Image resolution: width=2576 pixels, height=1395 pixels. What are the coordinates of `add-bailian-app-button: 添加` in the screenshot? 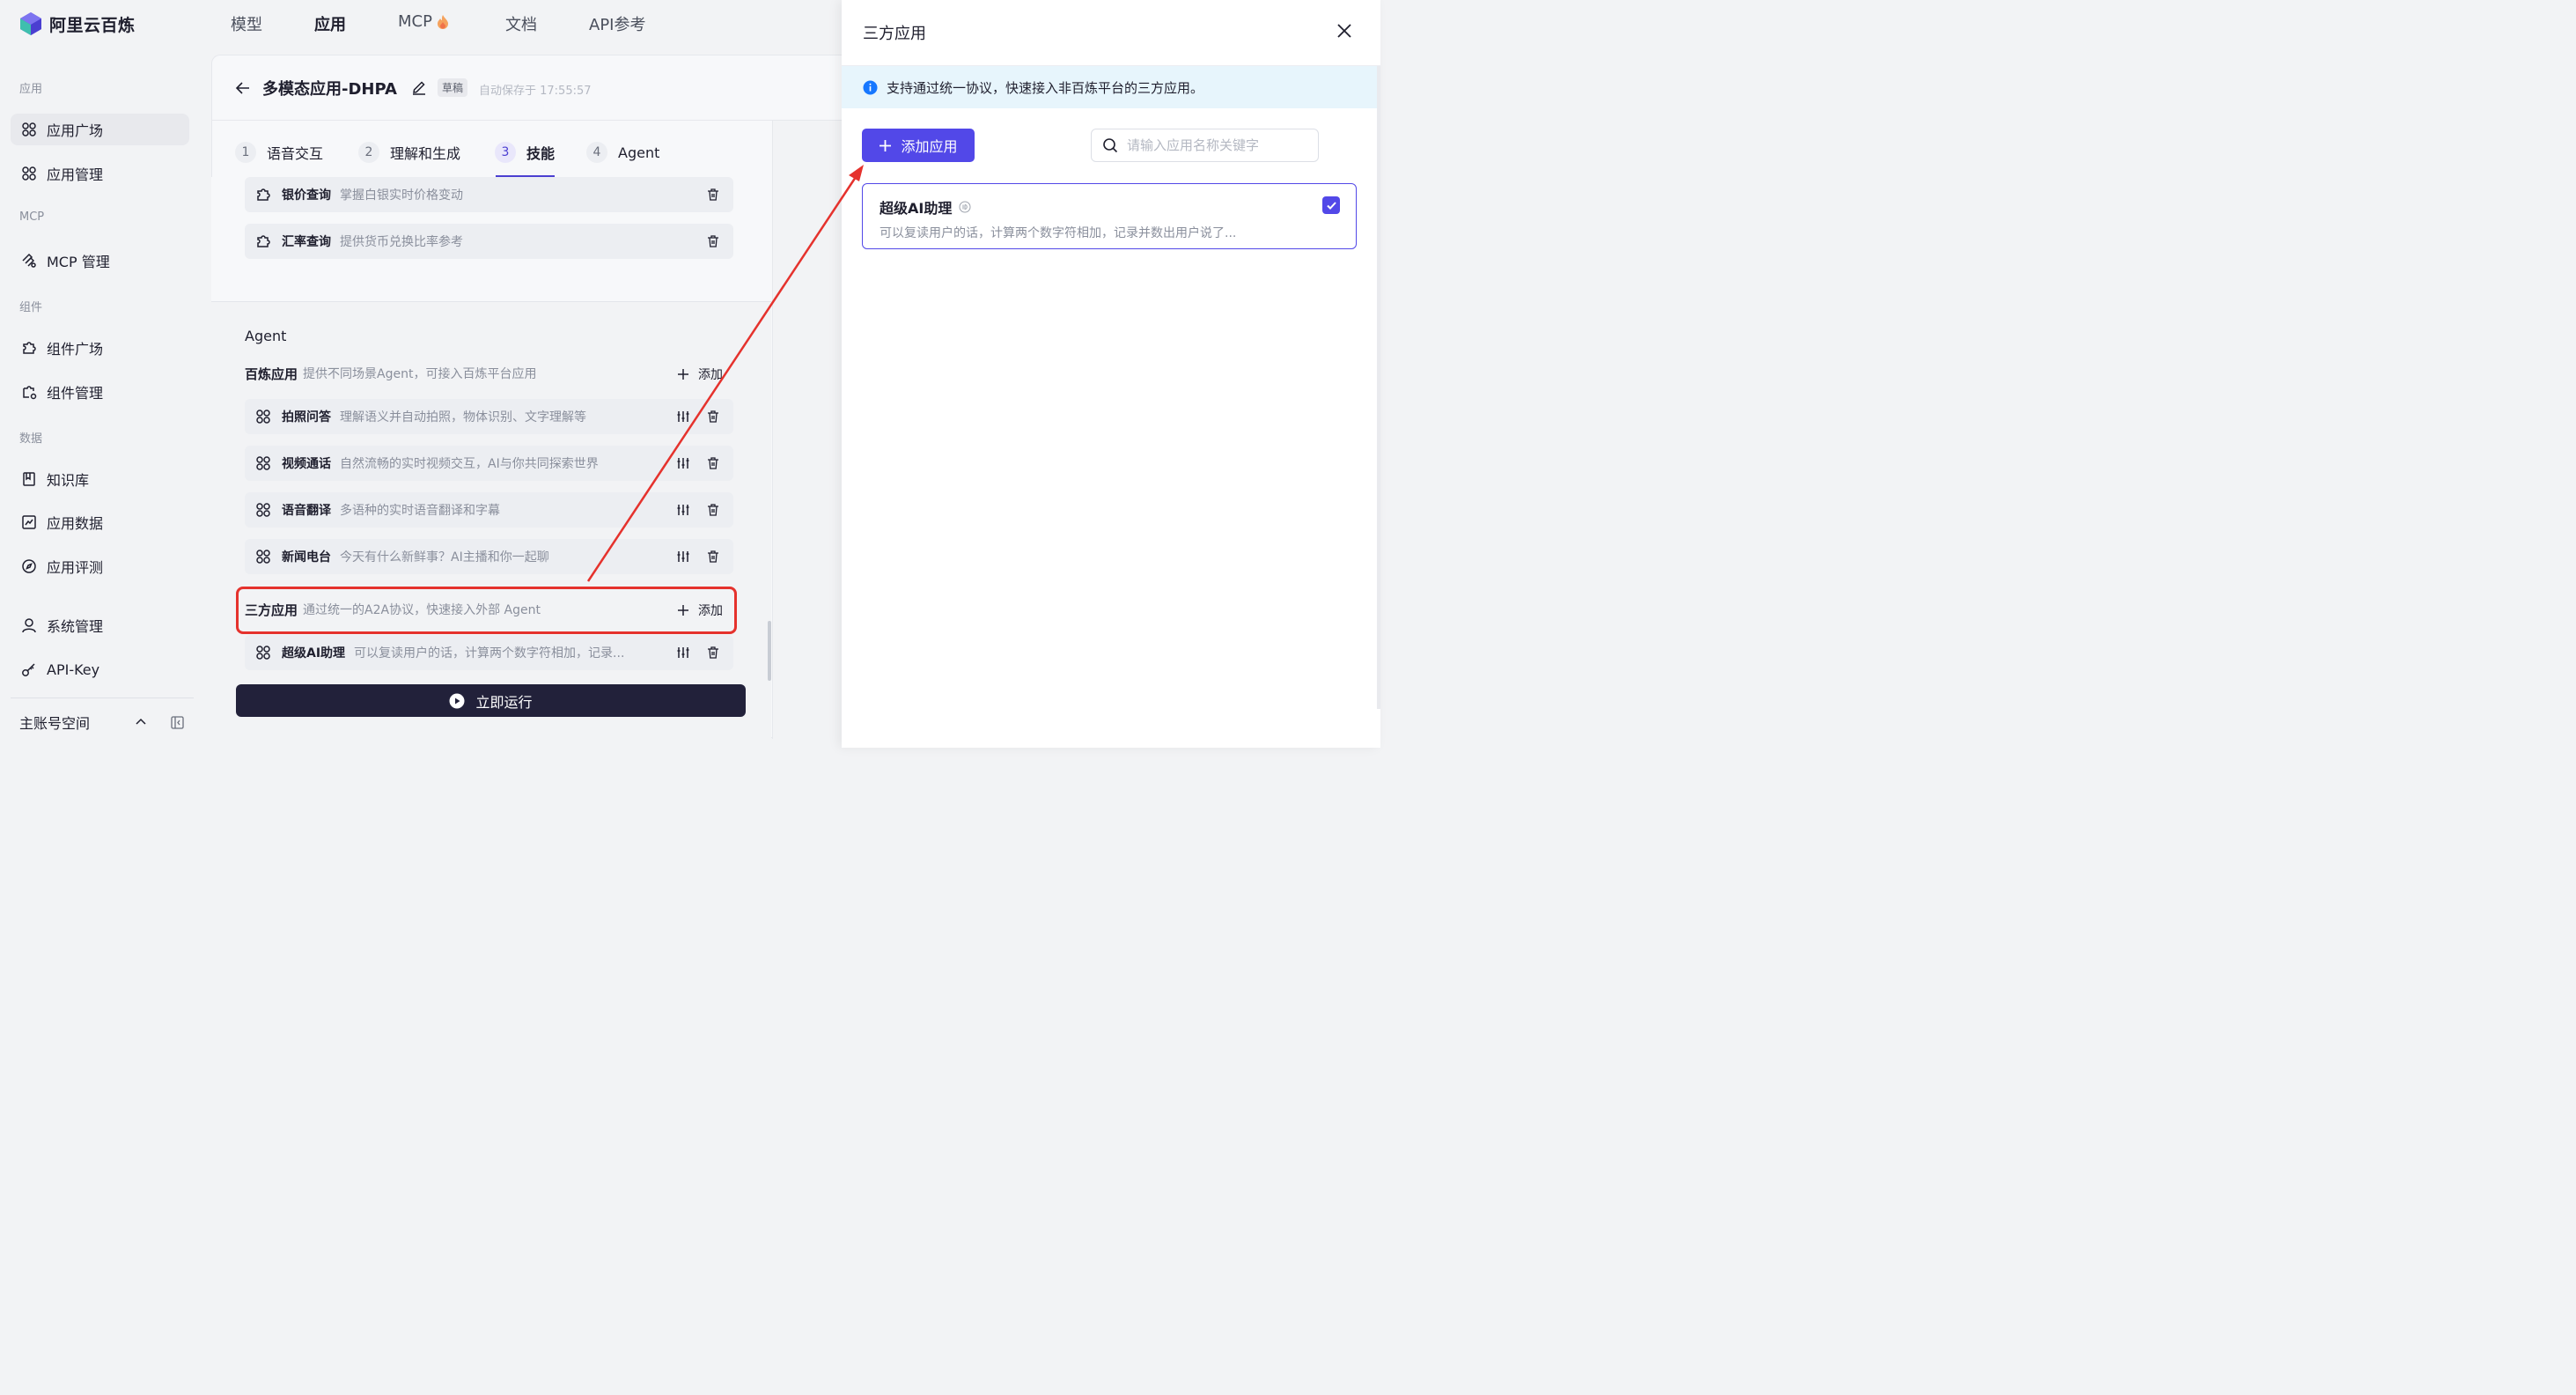 It's located at (700, 374).